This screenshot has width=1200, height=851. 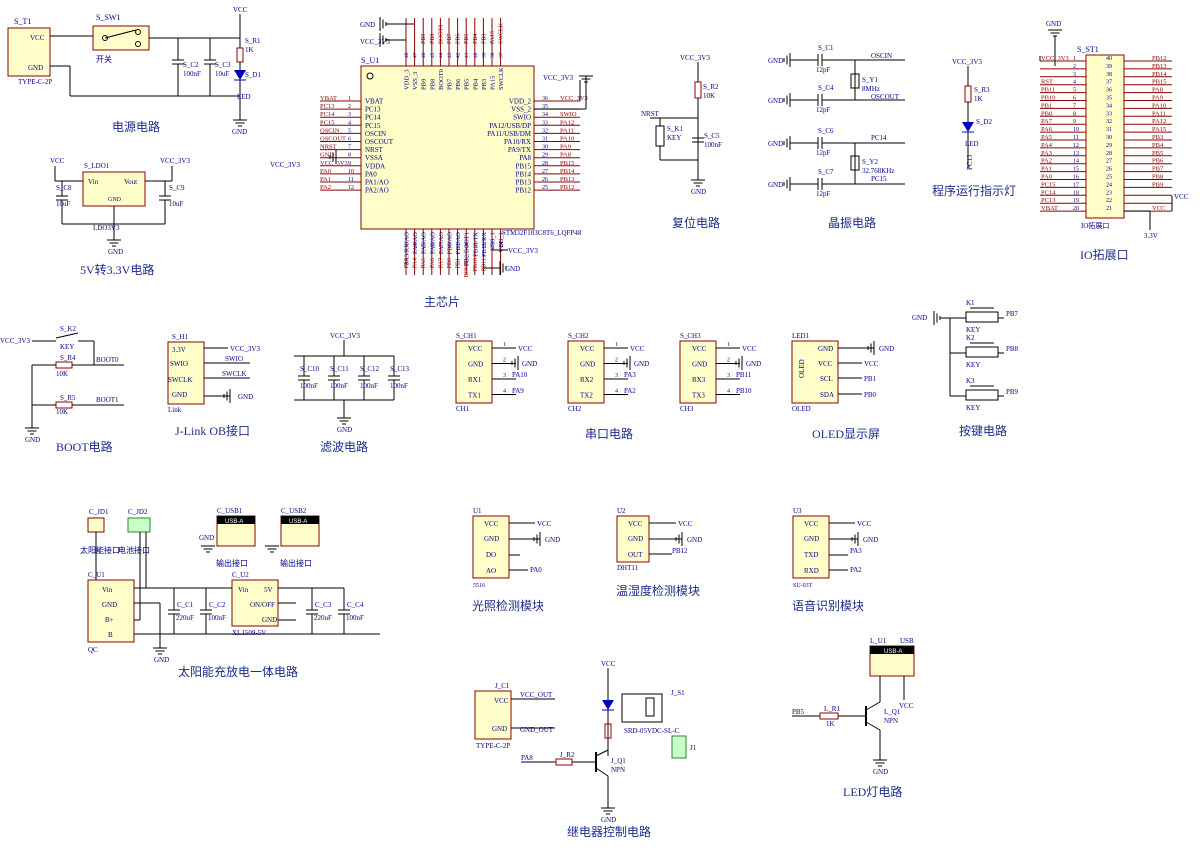 What do you see at coordinates (798, 712) in the screenshot?
I see `led-pb5: PB5` at bounding box center [798, 712].